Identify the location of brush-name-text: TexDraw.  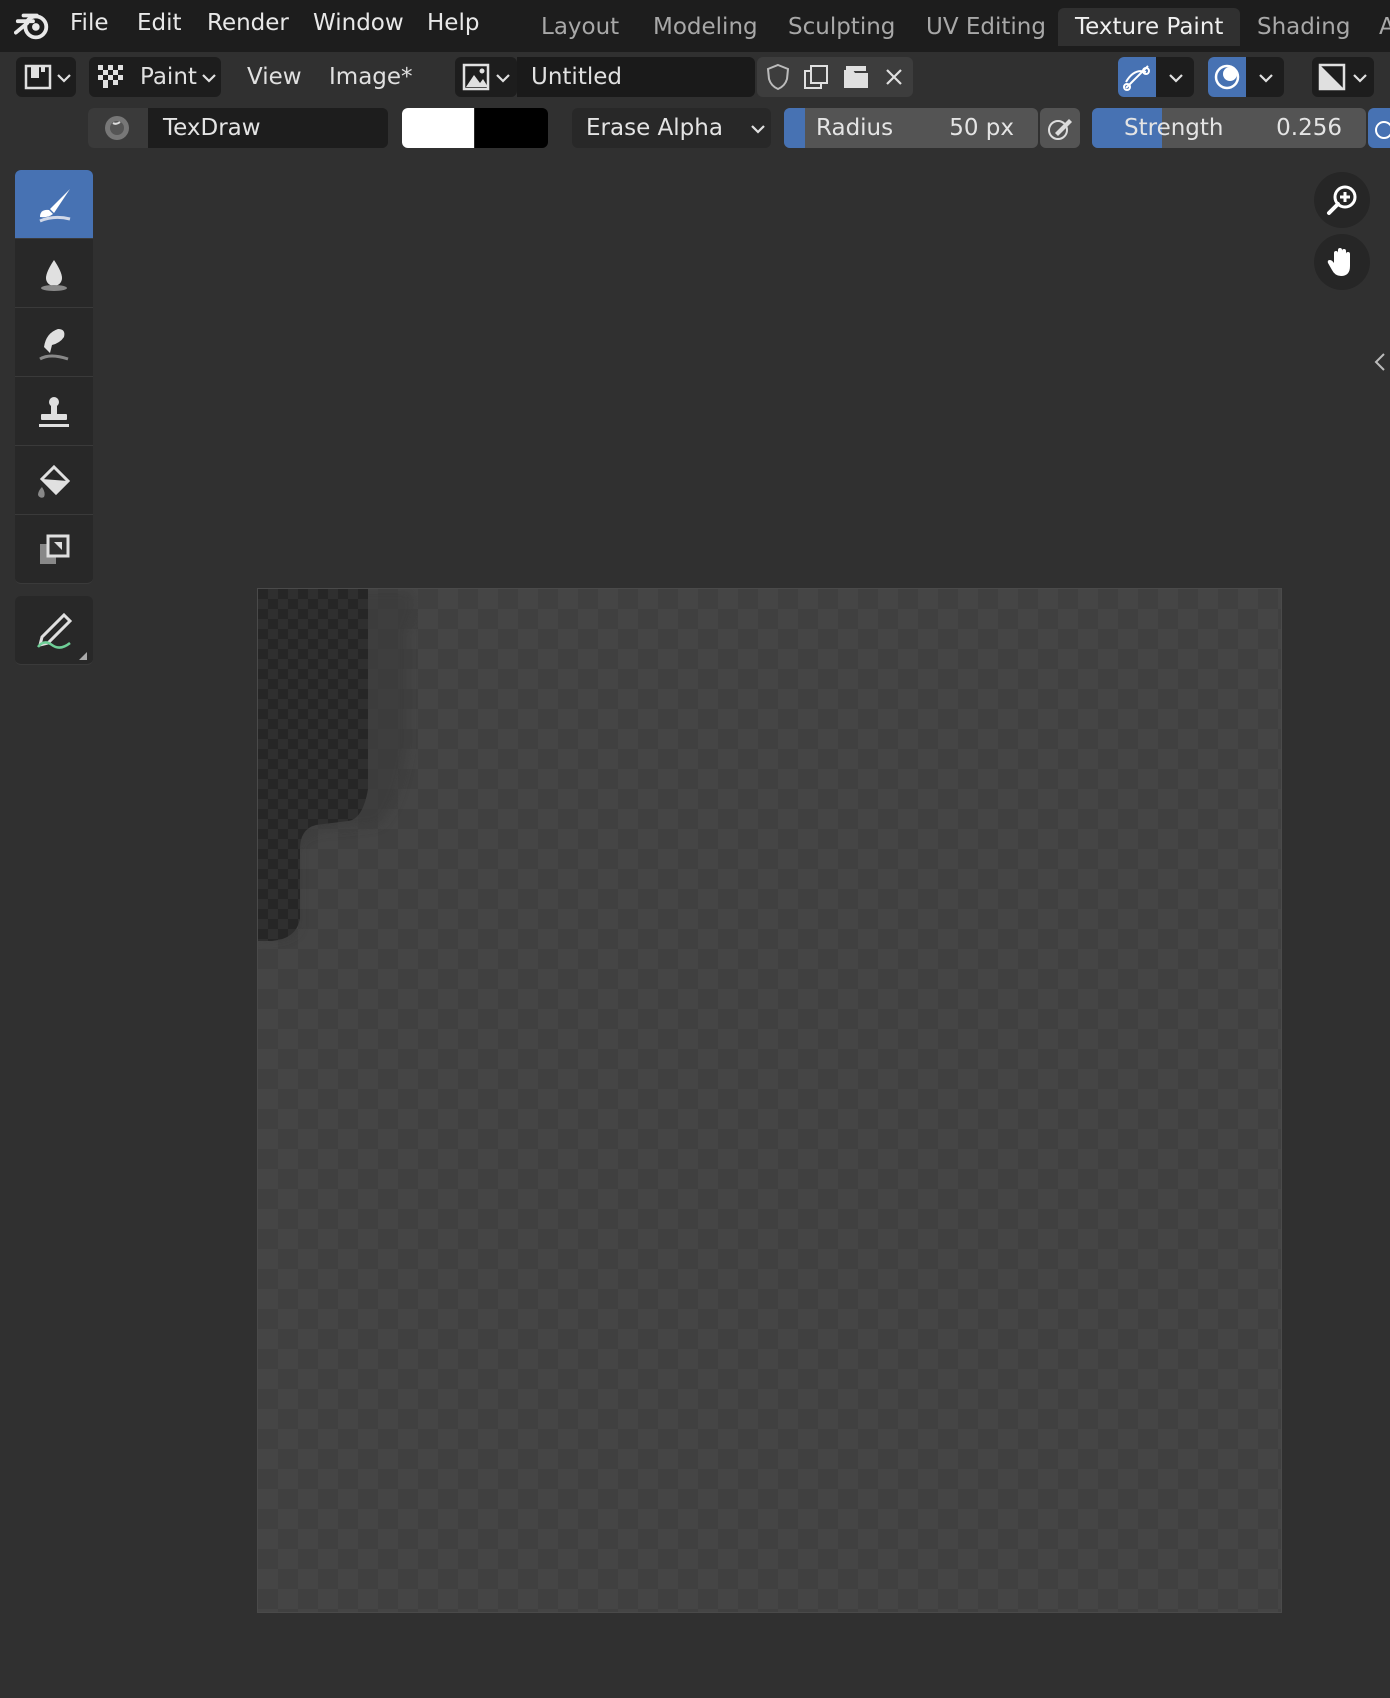
(212, 128).